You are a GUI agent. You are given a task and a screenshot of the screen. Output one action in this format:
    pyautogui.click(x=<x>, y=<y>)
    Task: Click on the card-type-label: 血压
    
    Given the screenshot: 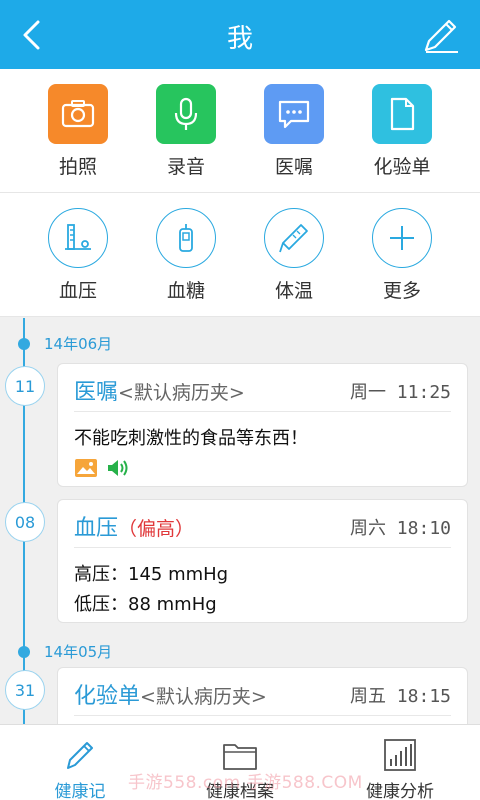 What is the action you would take?
    pyautogui.click(x=96, y=528)
    